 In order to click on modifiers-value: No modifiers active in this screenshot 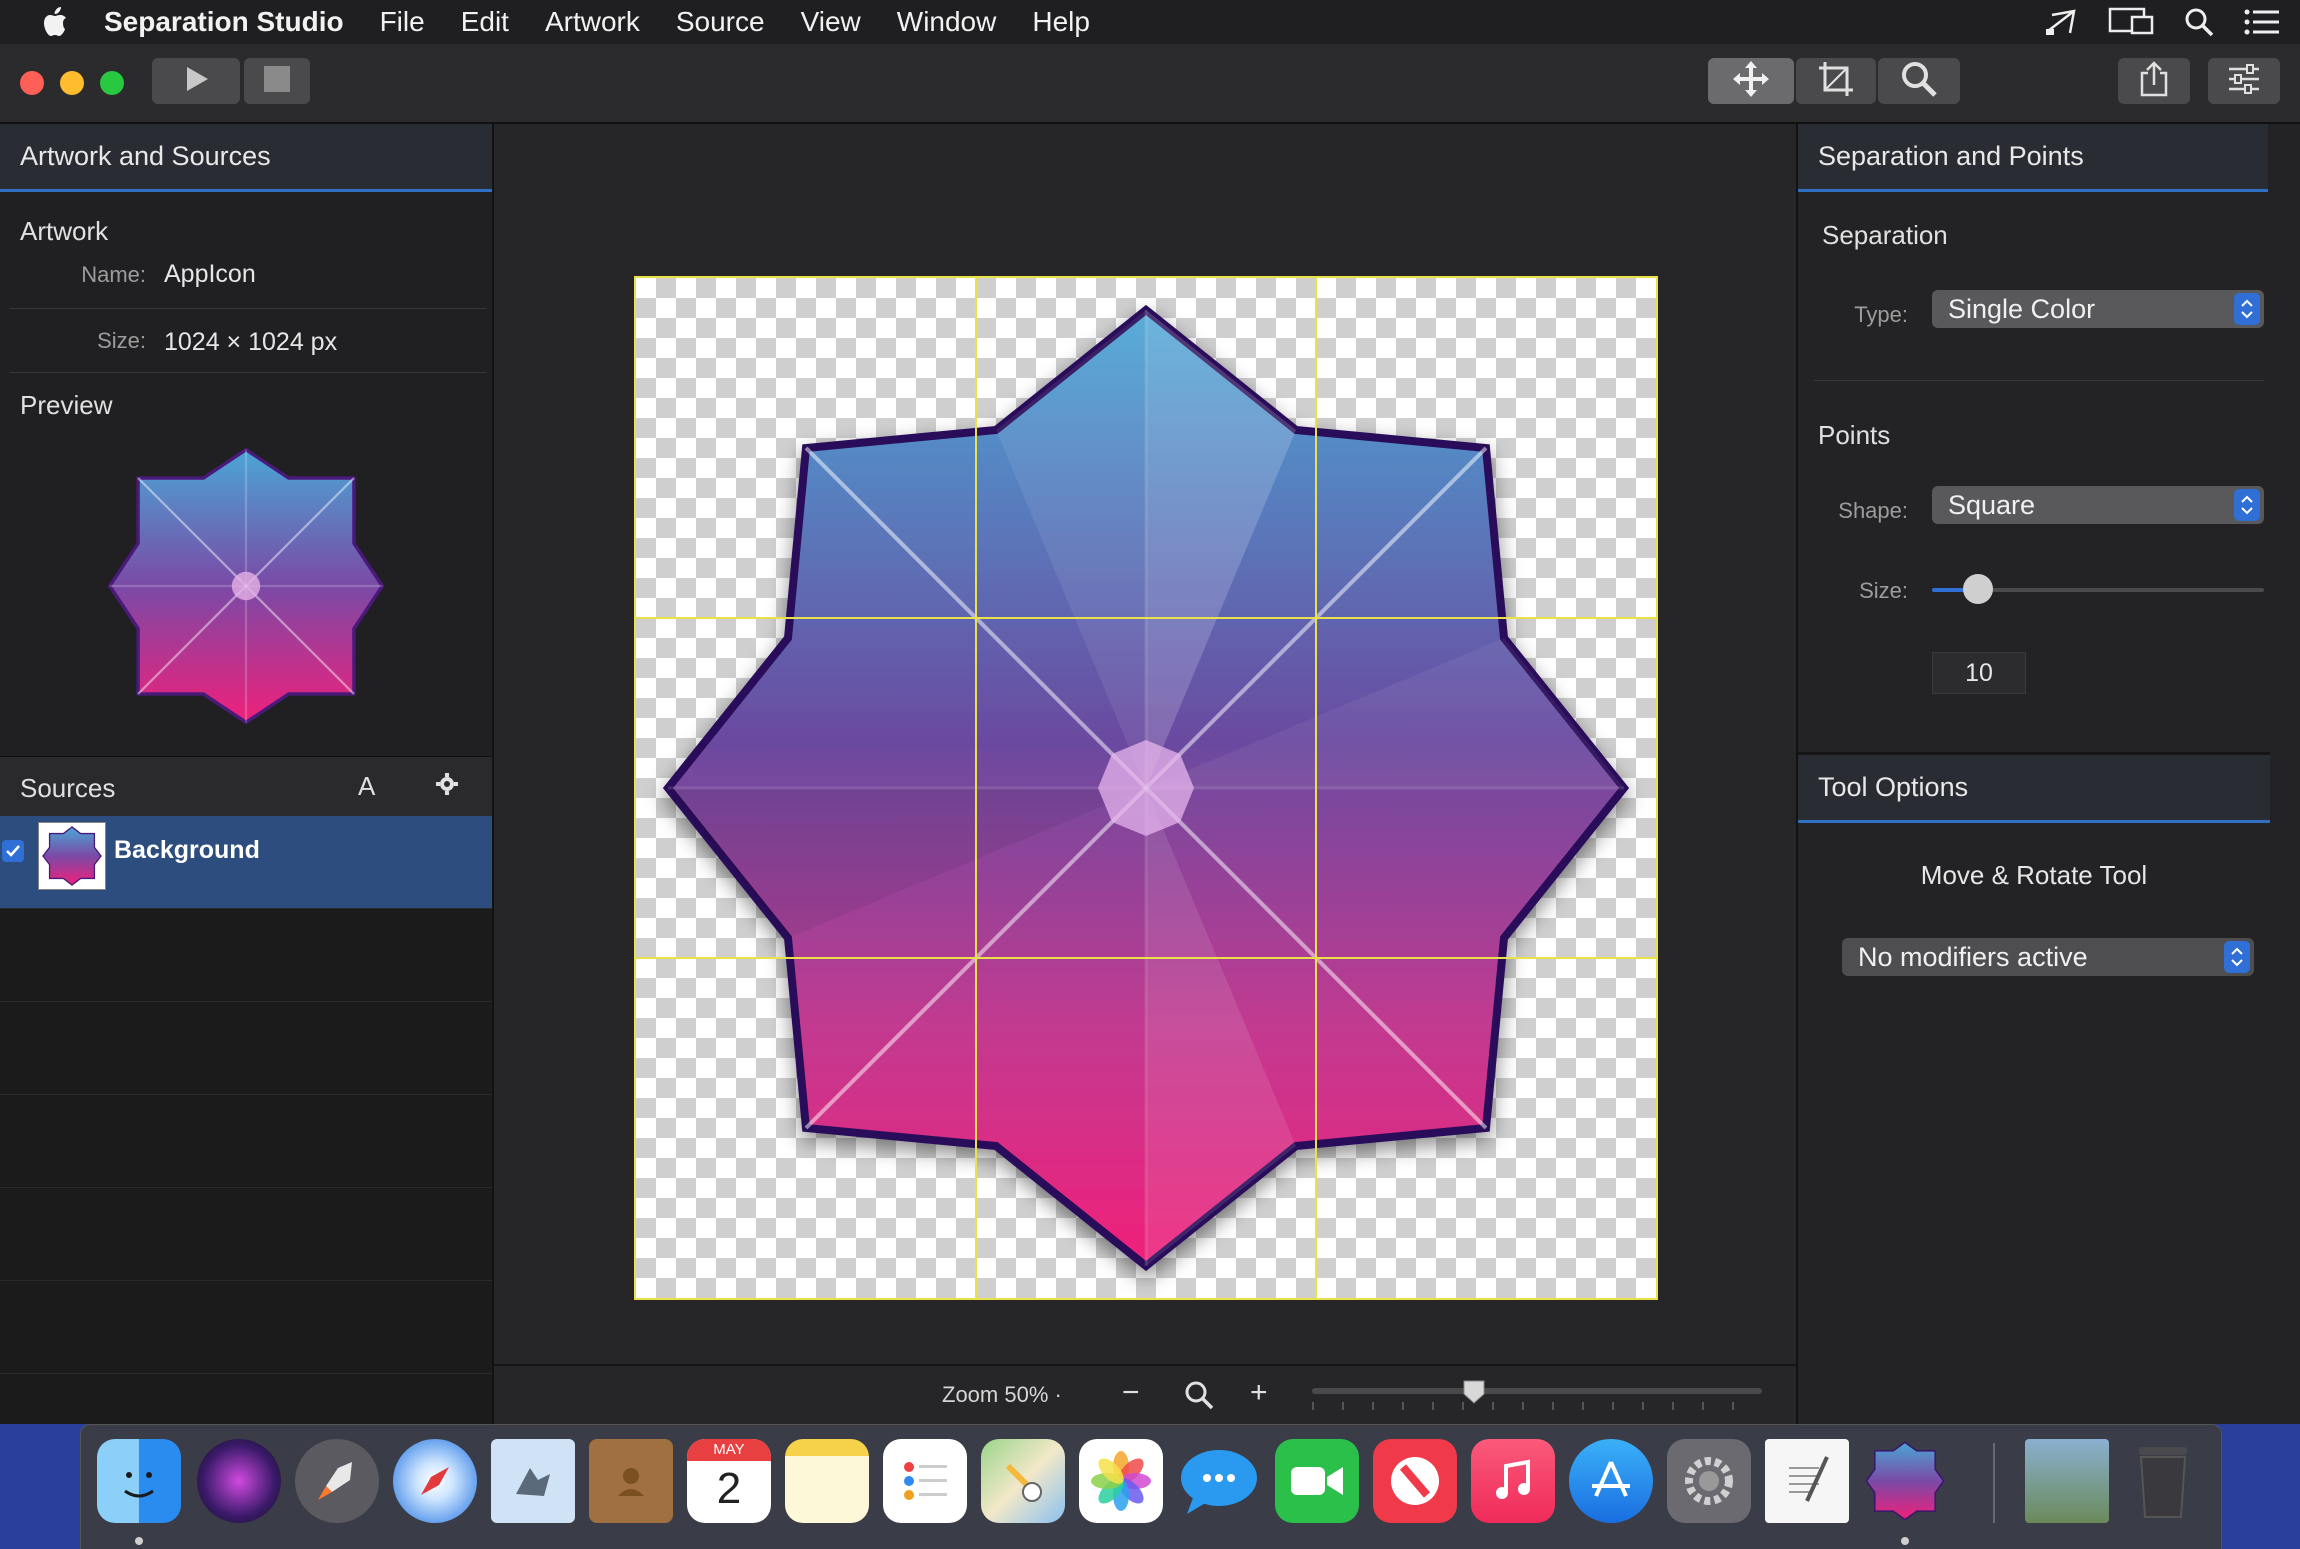, I will do `click(1973, 956)`.